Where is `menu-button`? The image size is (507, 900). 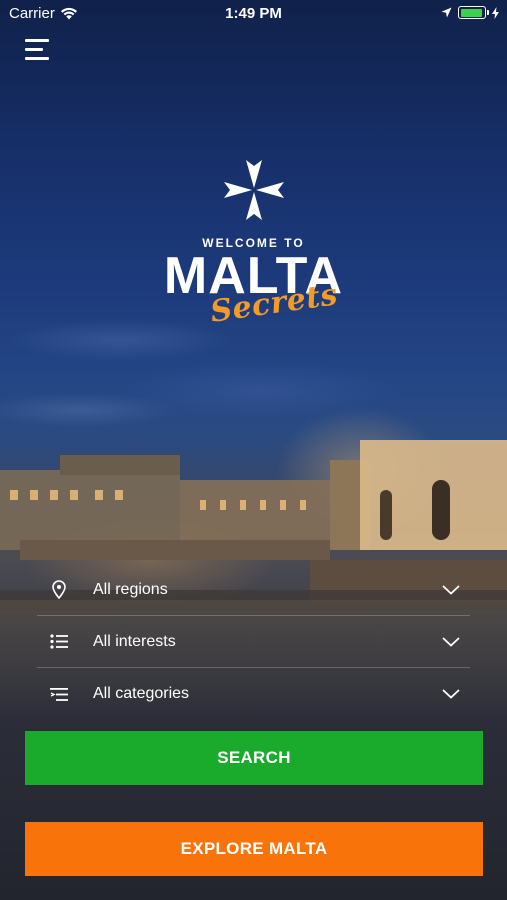
menu-button is located at coordinates (38, 50).